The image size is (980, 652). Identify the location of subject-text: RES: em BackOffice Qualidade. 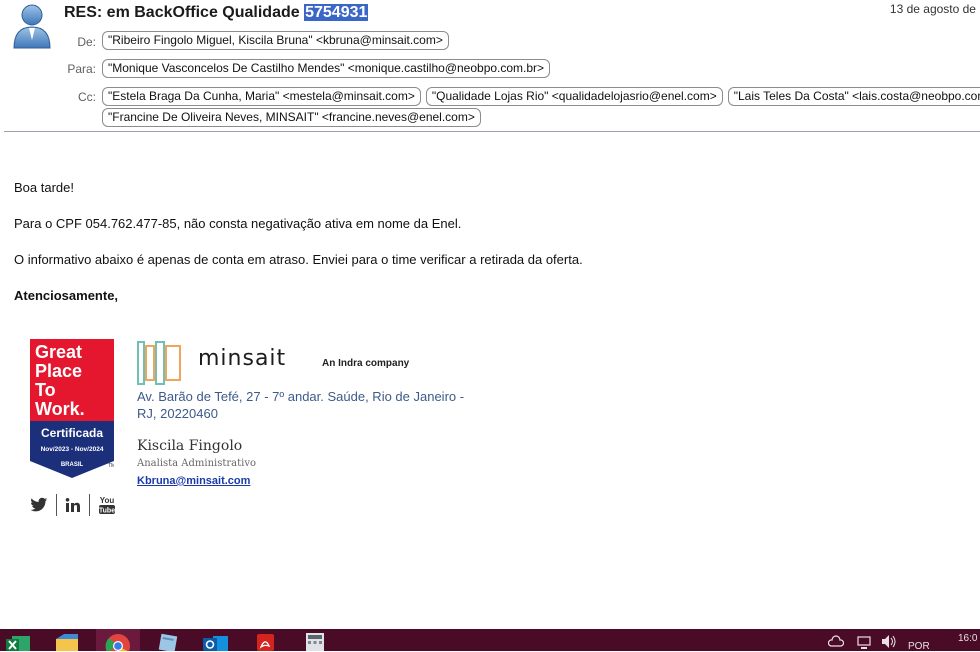
(182, 12).